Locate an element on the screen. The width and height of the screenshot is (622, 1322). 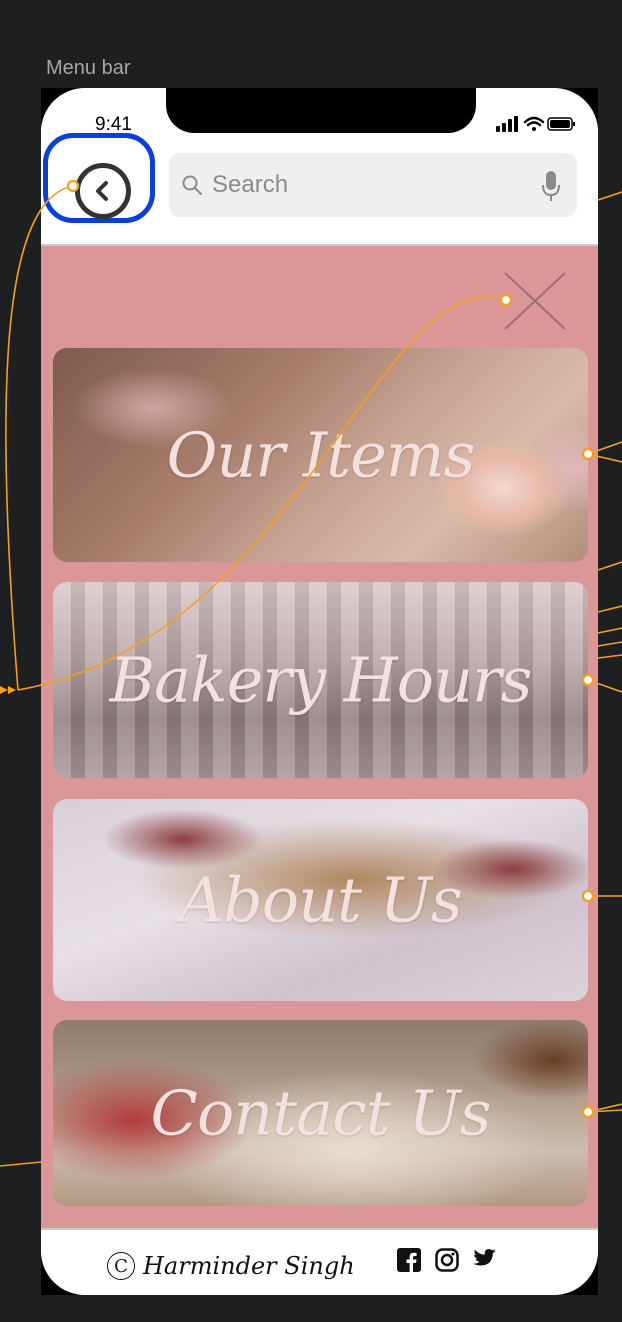
menu-item-our-items: Our Items is located at coordinates (320, 455).